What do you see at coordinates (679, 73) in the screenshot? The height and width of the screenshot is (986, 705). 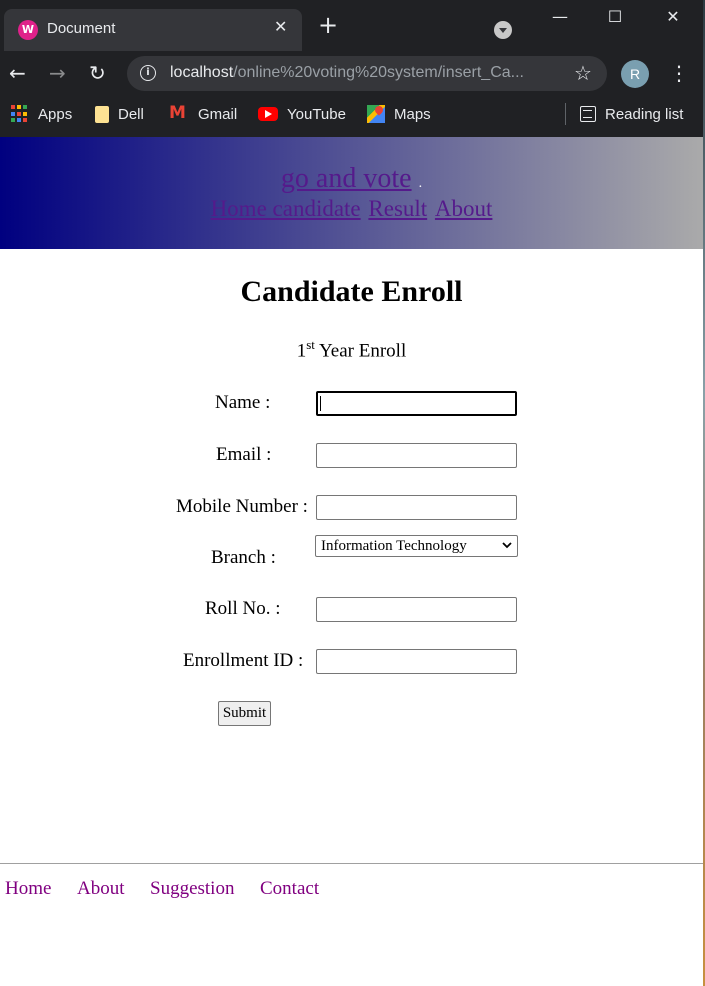 I see `browser-menu-icon: ⋮` at bounding box center [679, 73].